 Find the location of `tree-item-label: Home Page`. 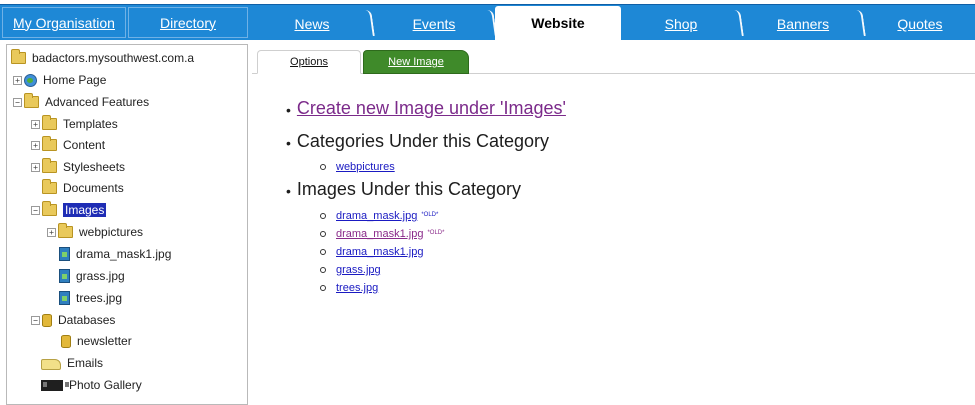

tree-item-label: Home Page is located at coordinates (75, 80).